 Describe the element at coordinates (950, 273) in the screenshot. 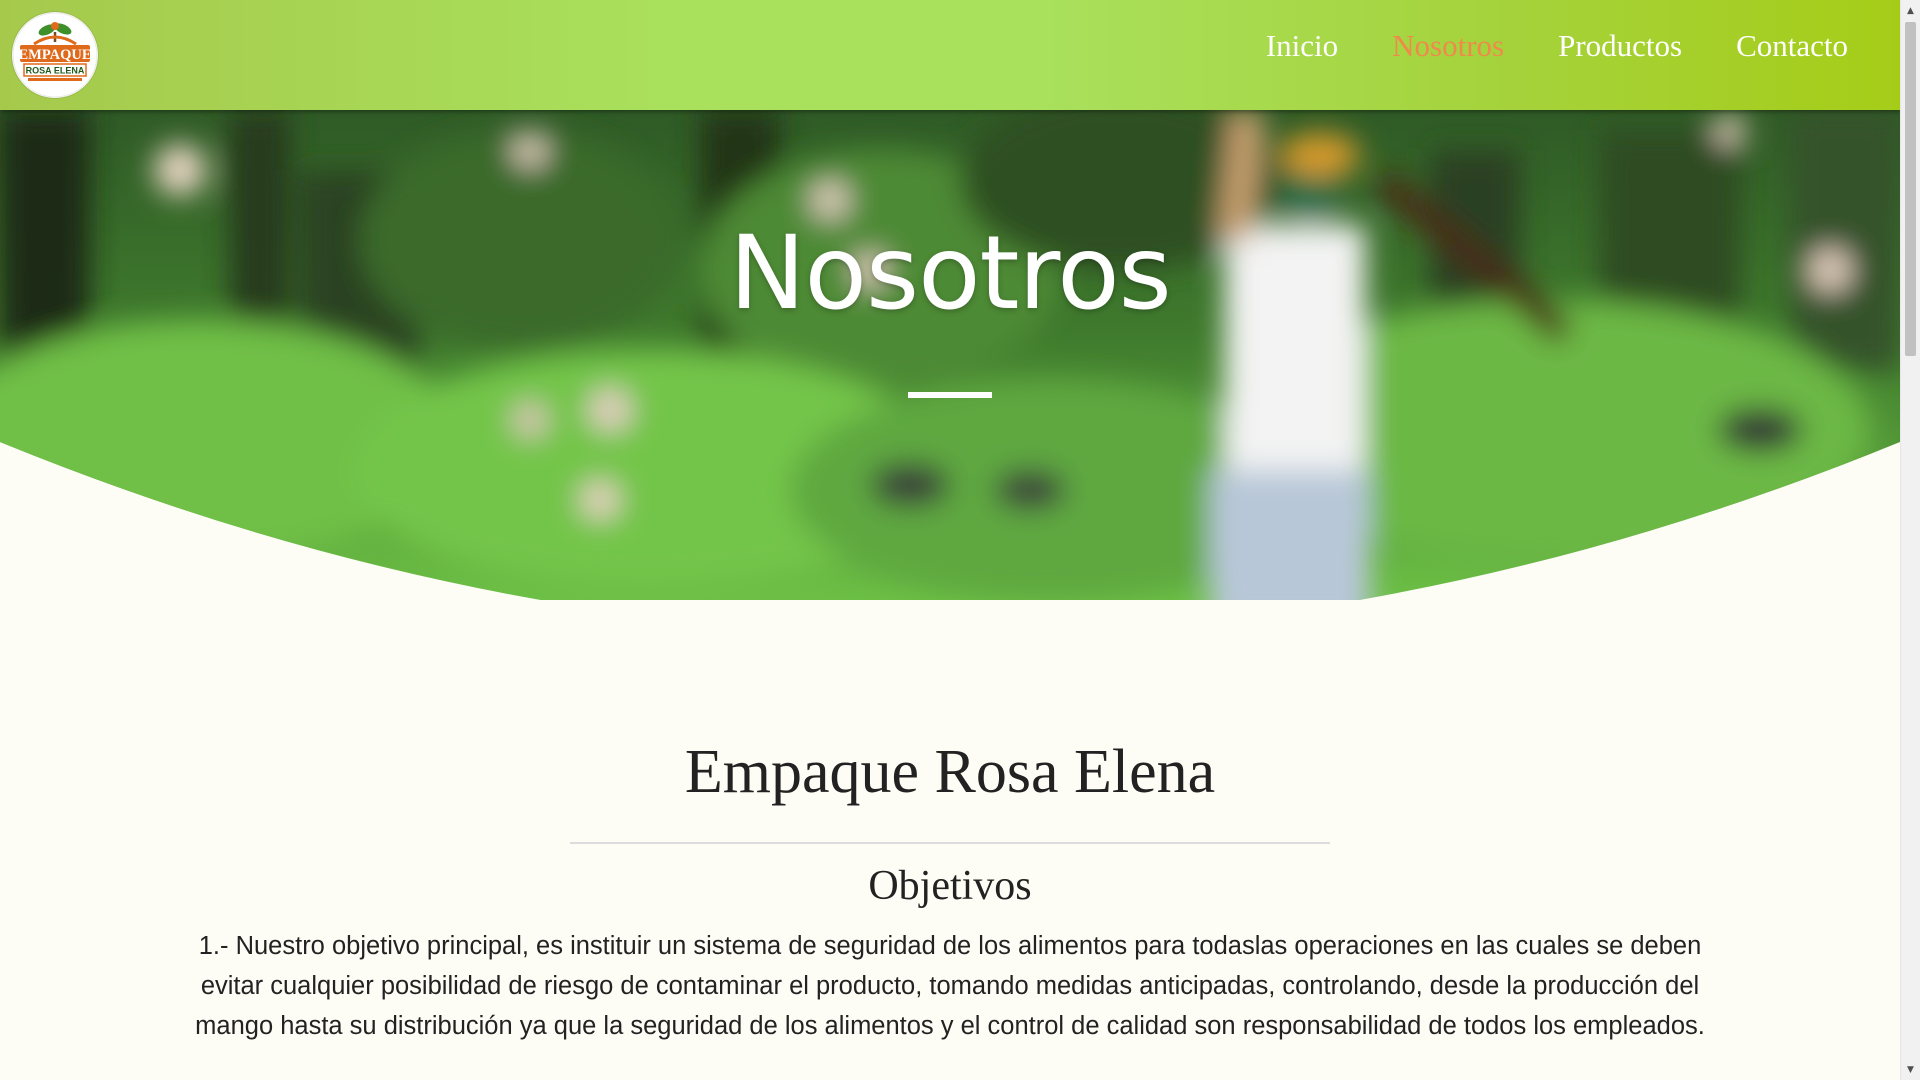

I see `hero-title: Nosotros` at that location.